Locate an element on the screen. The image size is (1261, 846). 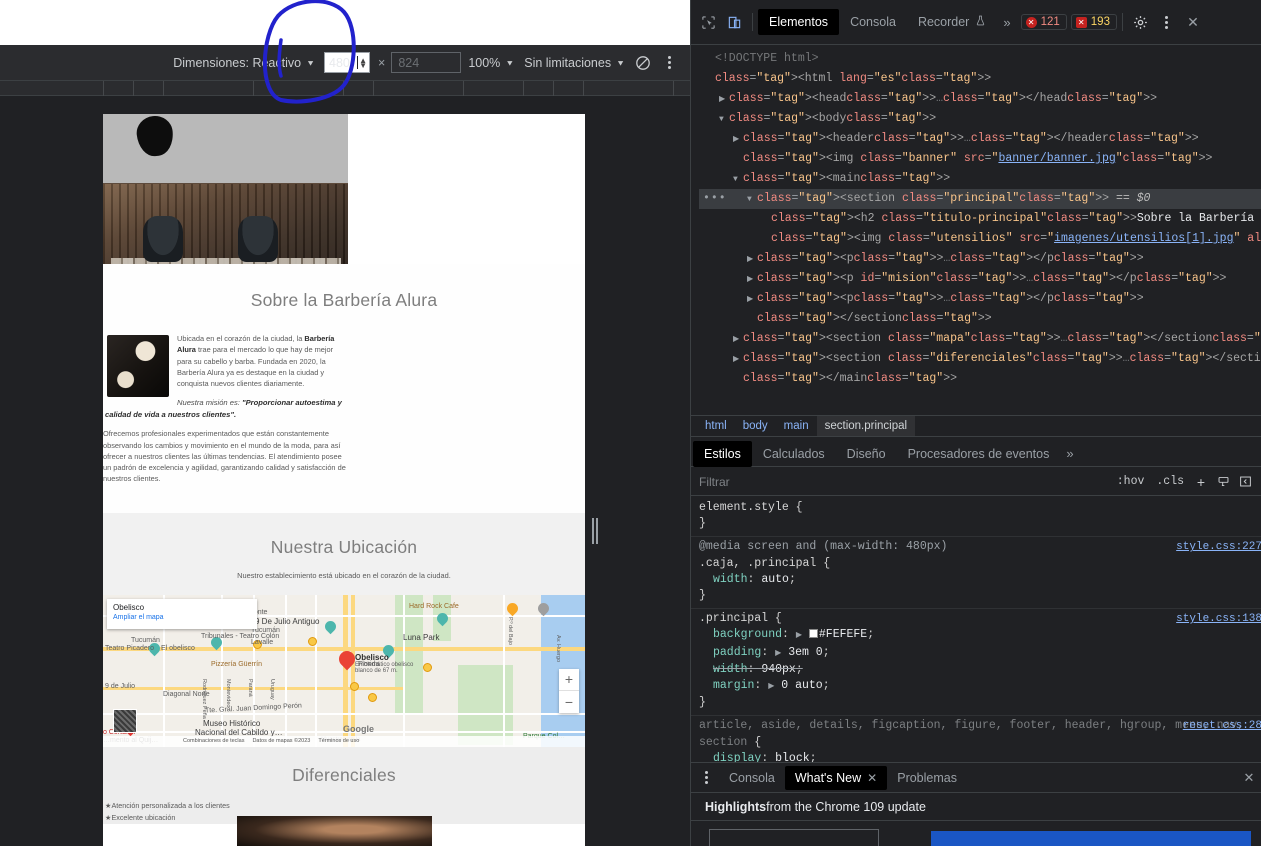
new-style-rule-icon: + is located at coordinates (1201, 482).